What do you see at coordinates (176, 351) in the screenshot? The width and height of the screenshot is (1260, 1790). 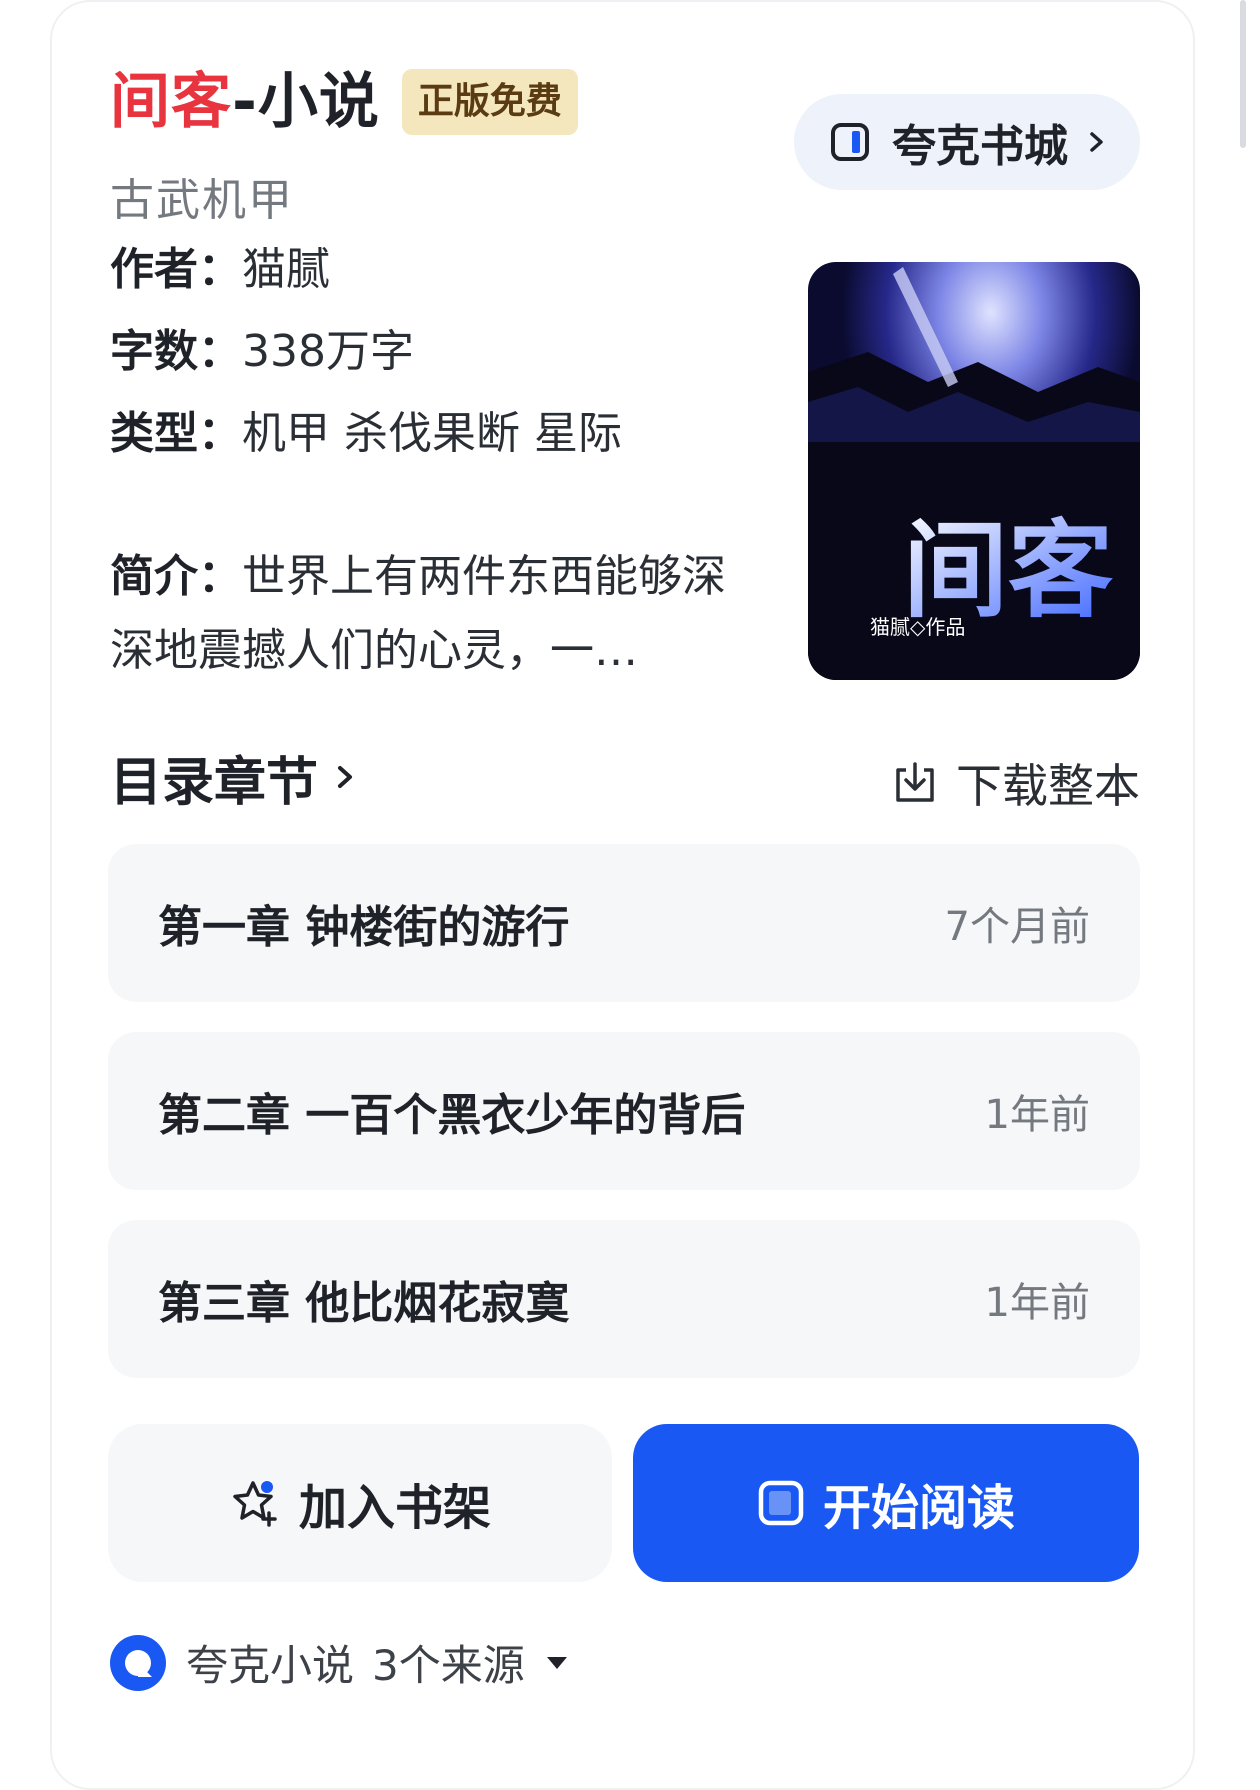 I see `wordcount-label: 字数：` at bounding box center [176, 351].